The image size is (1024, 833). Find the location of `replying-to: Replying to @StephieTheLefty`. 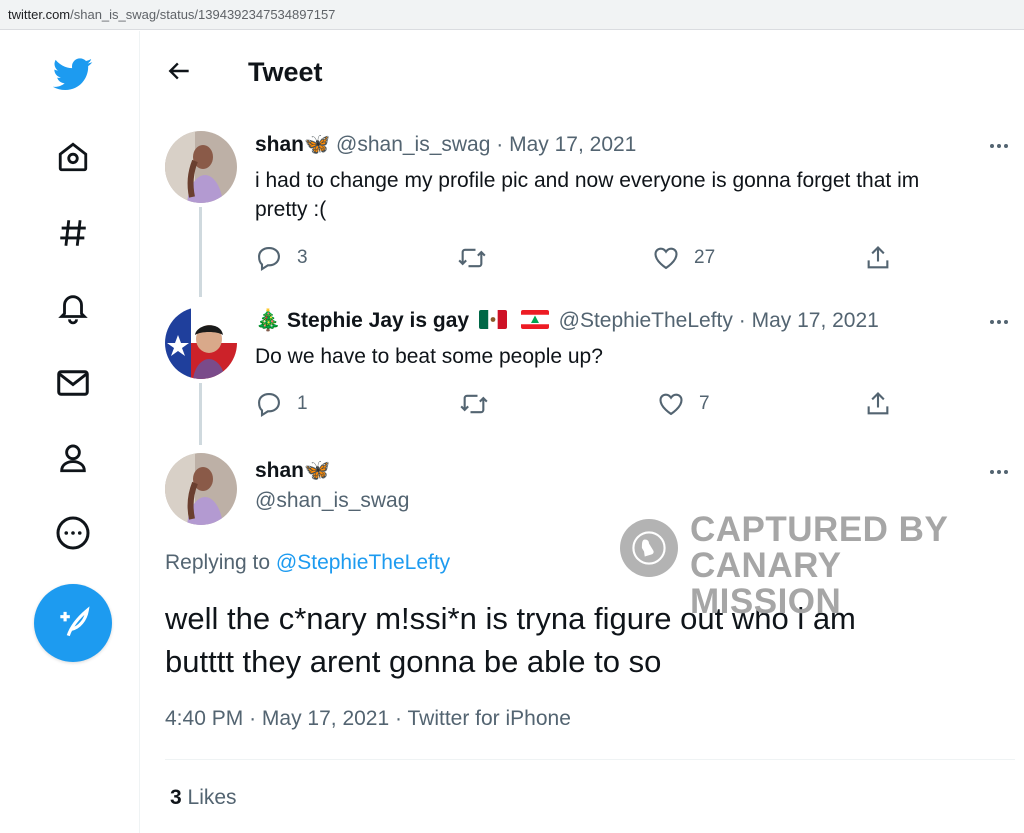

replying-to: Replying to @StephieTheLefty is located at coordinates (307, 563).